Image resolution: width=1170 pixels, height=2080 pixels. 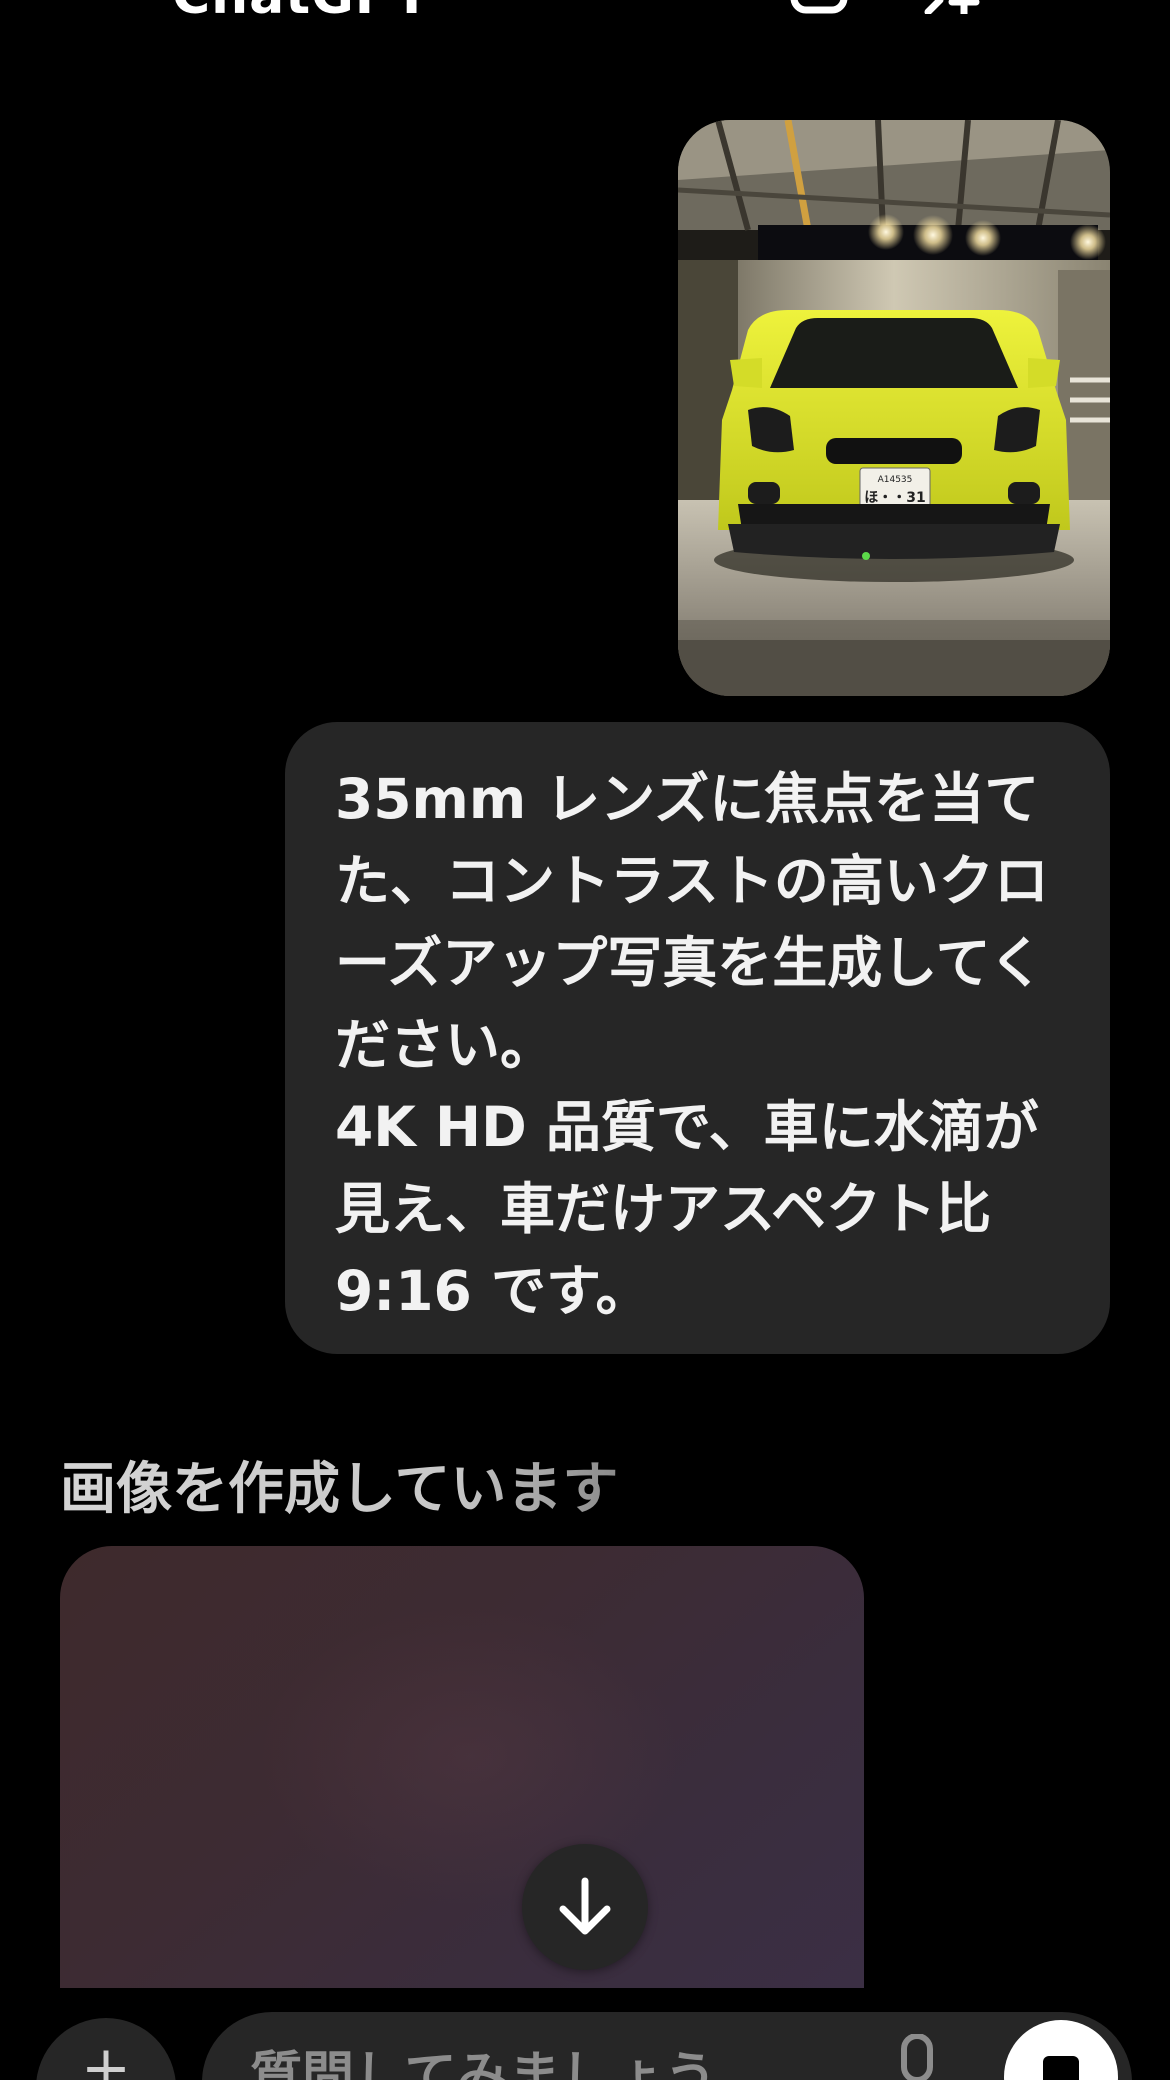 I want to click on scroll-to-bottom-button, so click(x=585, y=1907).